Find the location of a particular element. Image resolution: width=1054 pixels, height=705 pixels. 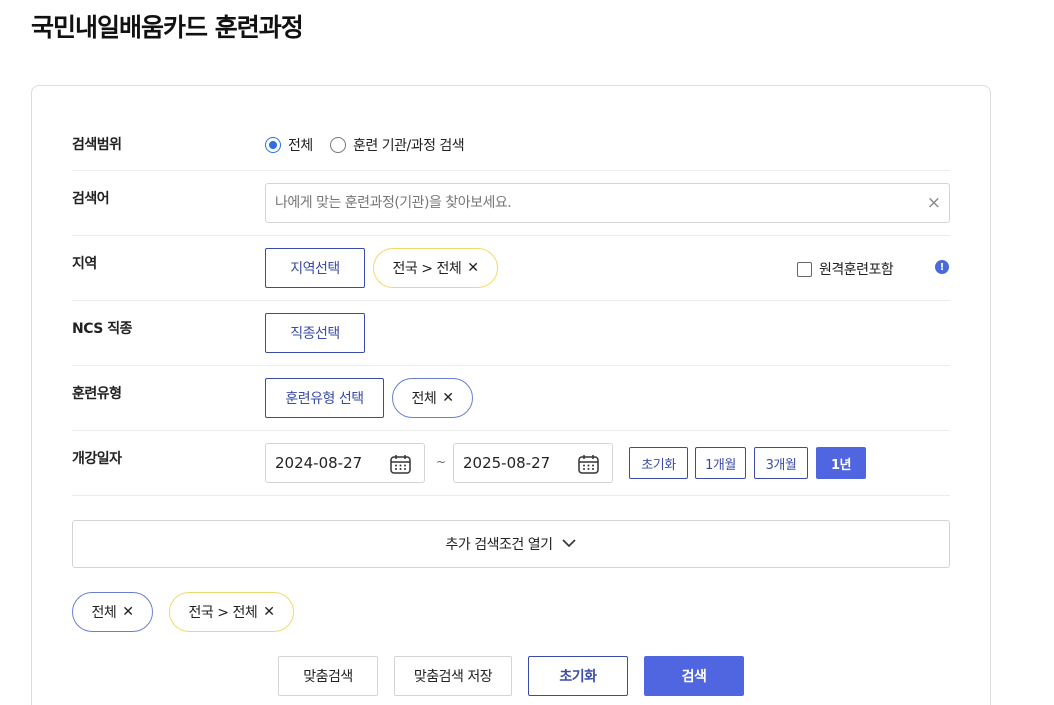

start-date-value: 2024-08-27 is located at coordinates (319, 463).